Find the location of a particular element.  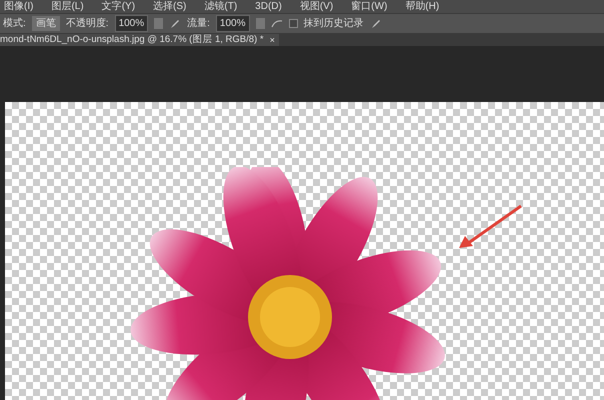

menu-item: 窗口(W) is located at coordinates (369, 7).